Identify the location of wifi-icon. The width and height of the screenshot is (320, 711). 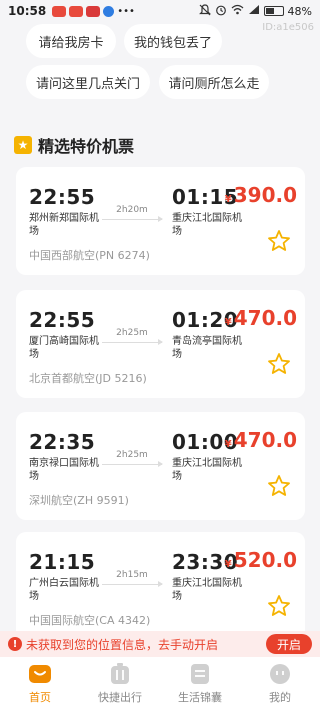
(237, 11).